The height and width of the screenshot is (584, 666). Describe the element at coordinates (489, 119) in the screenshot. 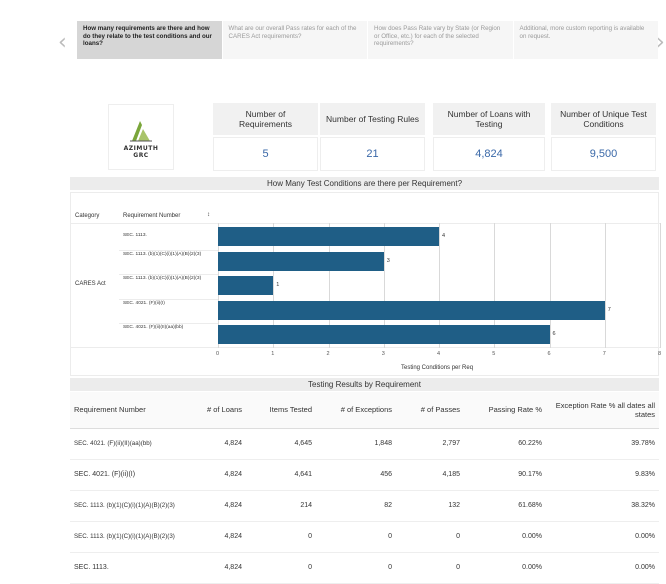

I see `kpi-label: Number of Loans with Testing` at that location.